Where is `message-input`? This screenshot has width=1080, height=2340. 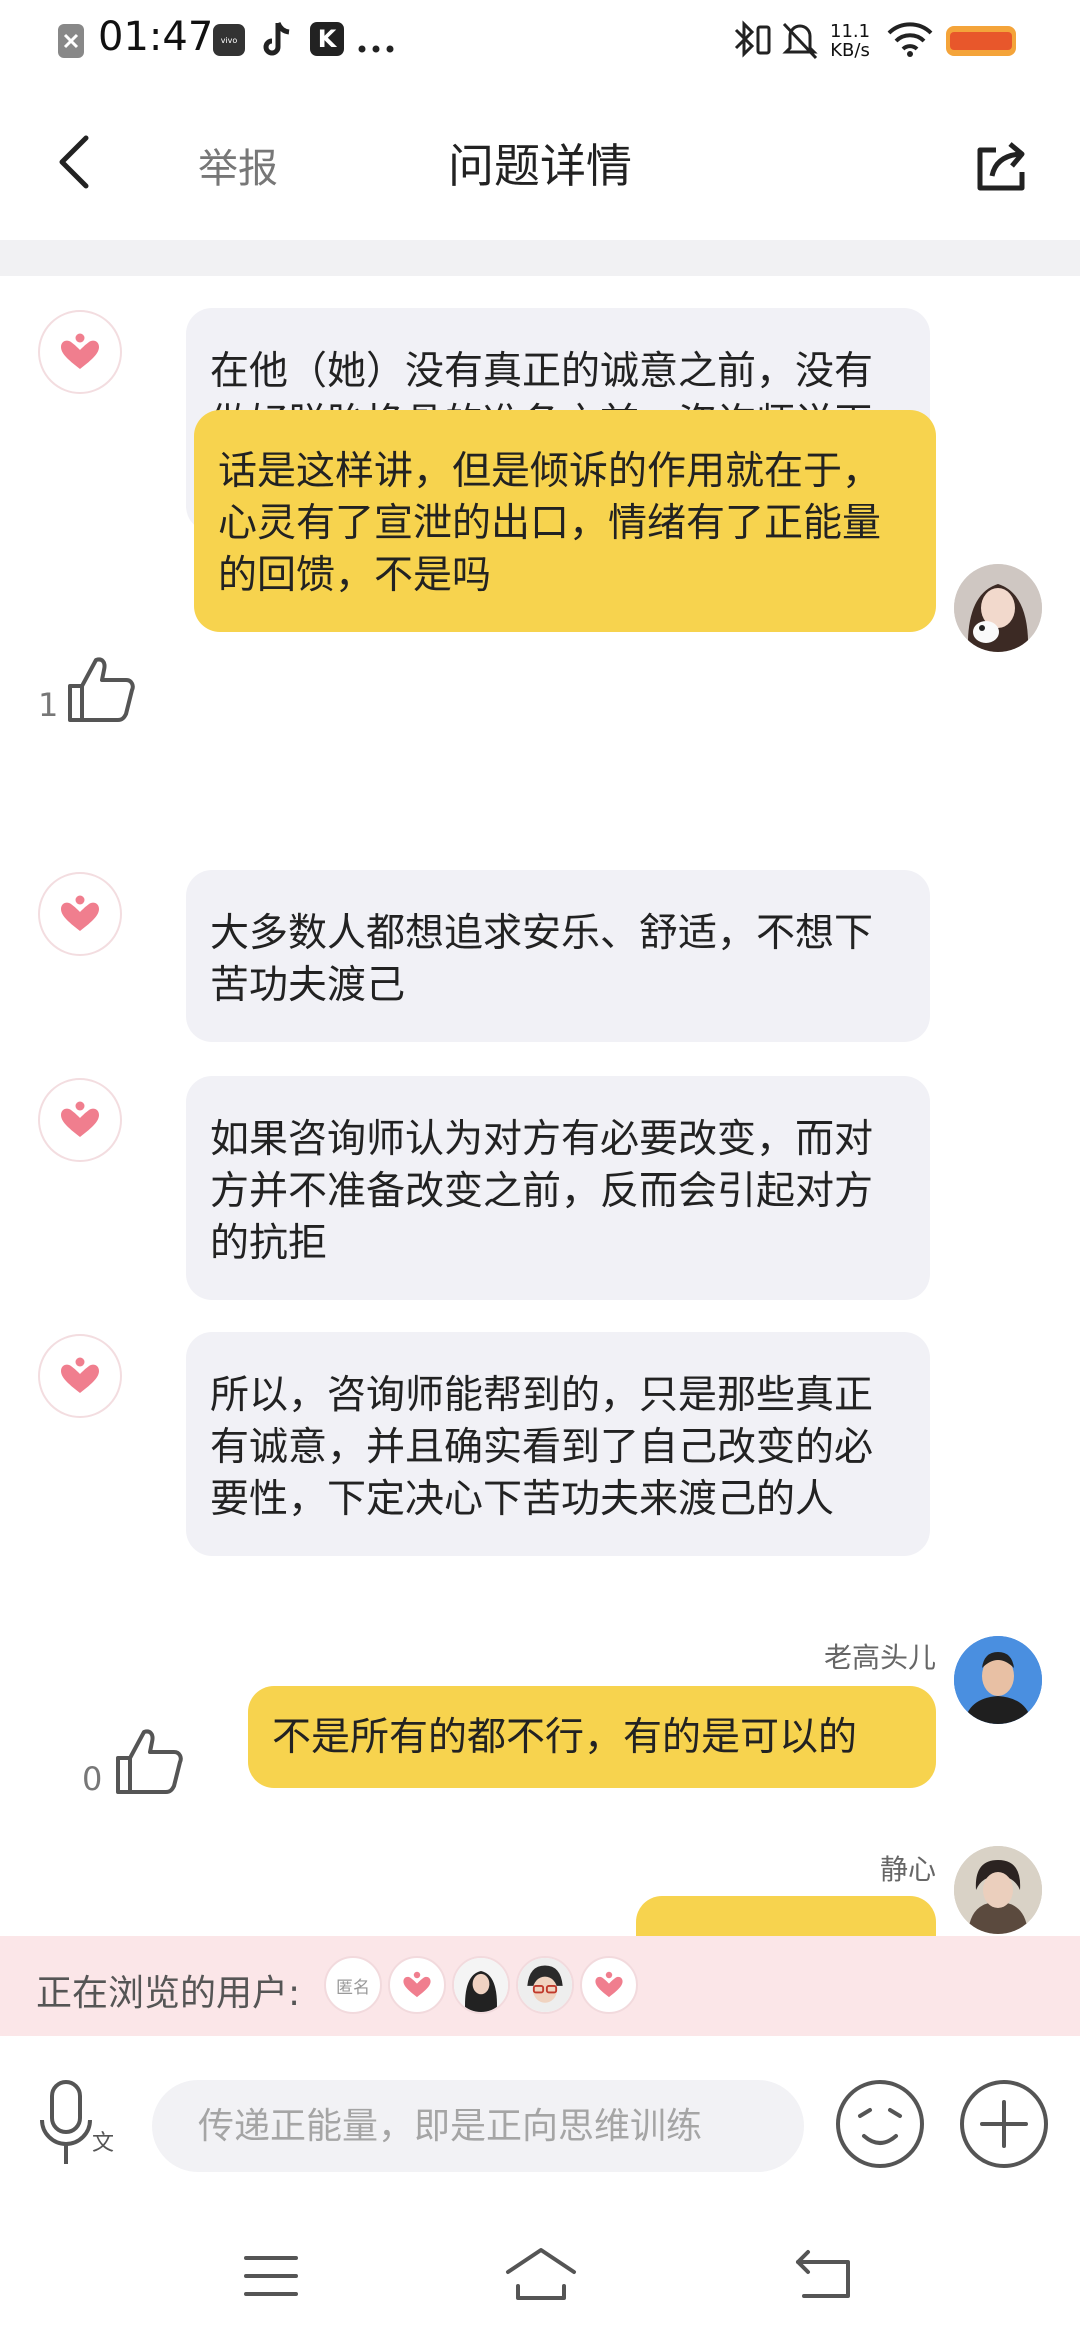 message-input is located at coordinates (478, 2126).